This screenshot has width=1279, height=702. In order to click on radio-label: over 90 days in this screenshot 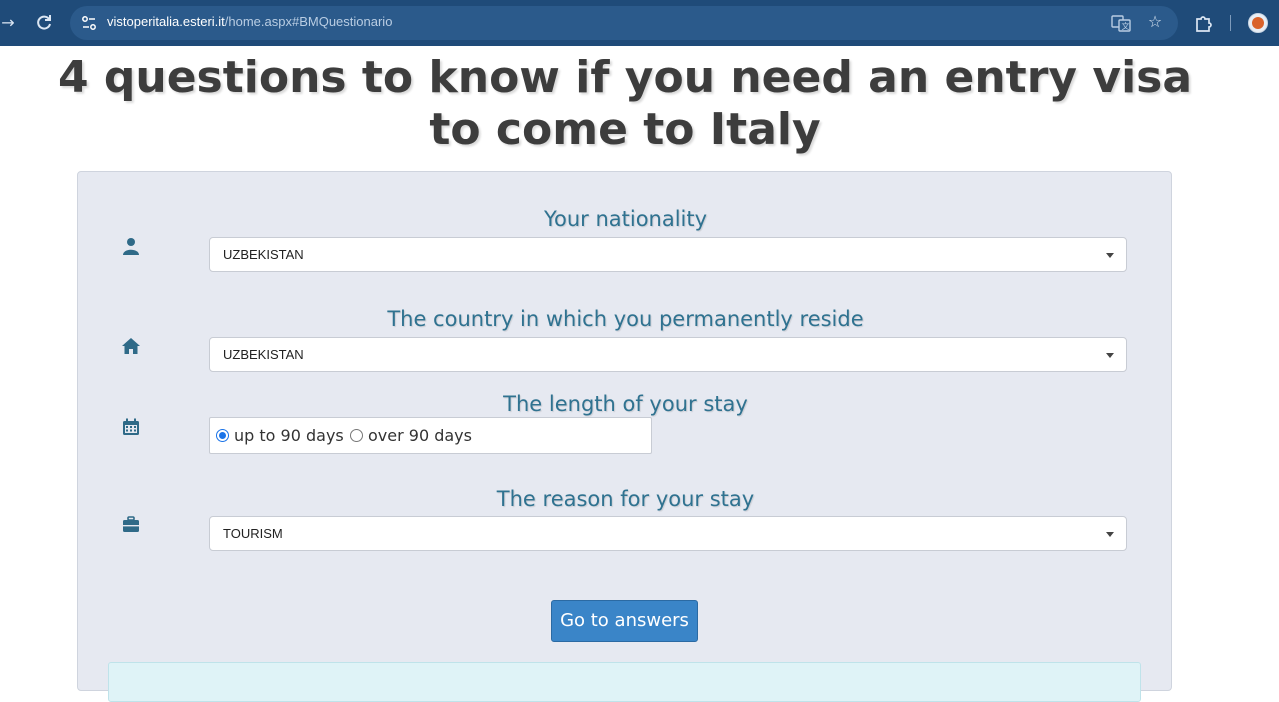, I will do `click(420, 435)`.